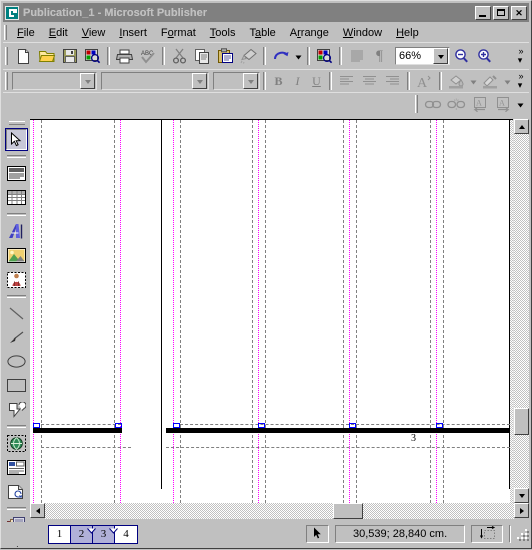 Image resolution: width=532 pixels, height=550 pixels. I want to click on align-left-button, so click(346, 81).